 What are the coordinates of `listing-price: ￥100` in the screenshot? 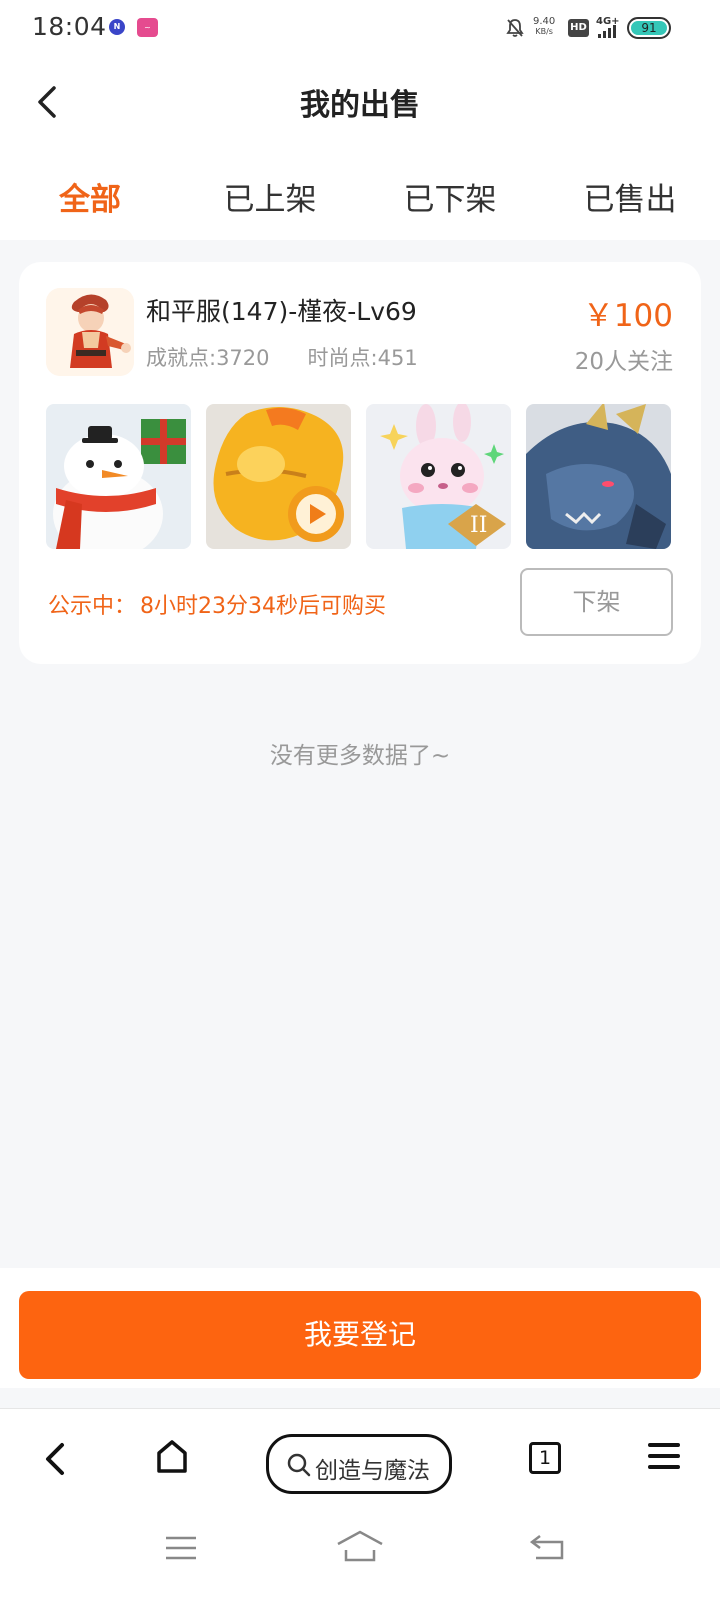 It's located at (627, 316).